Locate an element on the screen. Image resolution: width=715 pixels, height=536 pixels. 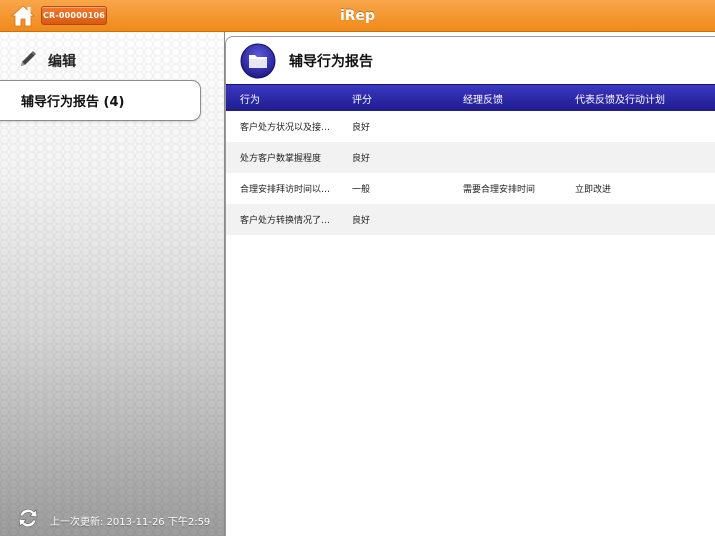
edit-label: 编辑 is located at coordinates (62, 62).